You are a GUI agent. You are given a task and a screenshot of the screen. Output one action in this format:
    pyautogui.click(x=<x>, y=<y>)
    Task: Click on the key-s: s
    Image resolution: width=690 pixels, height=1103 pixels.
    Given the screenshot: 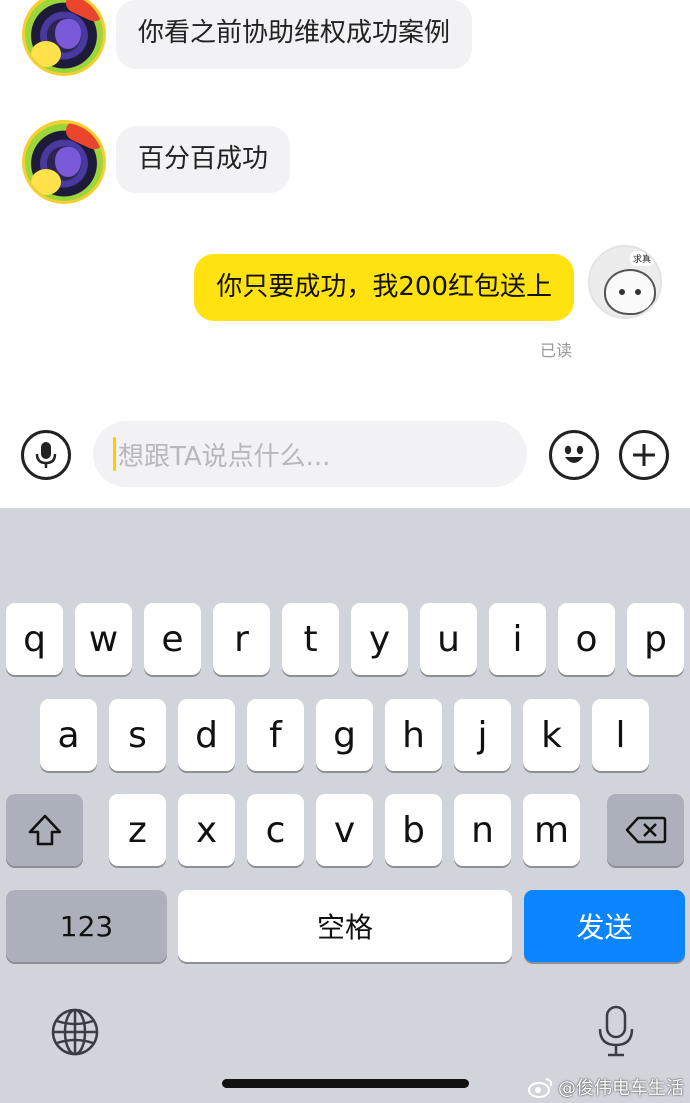 What is the action you would take?
    pyautogui.click(x=137, y=735)
    